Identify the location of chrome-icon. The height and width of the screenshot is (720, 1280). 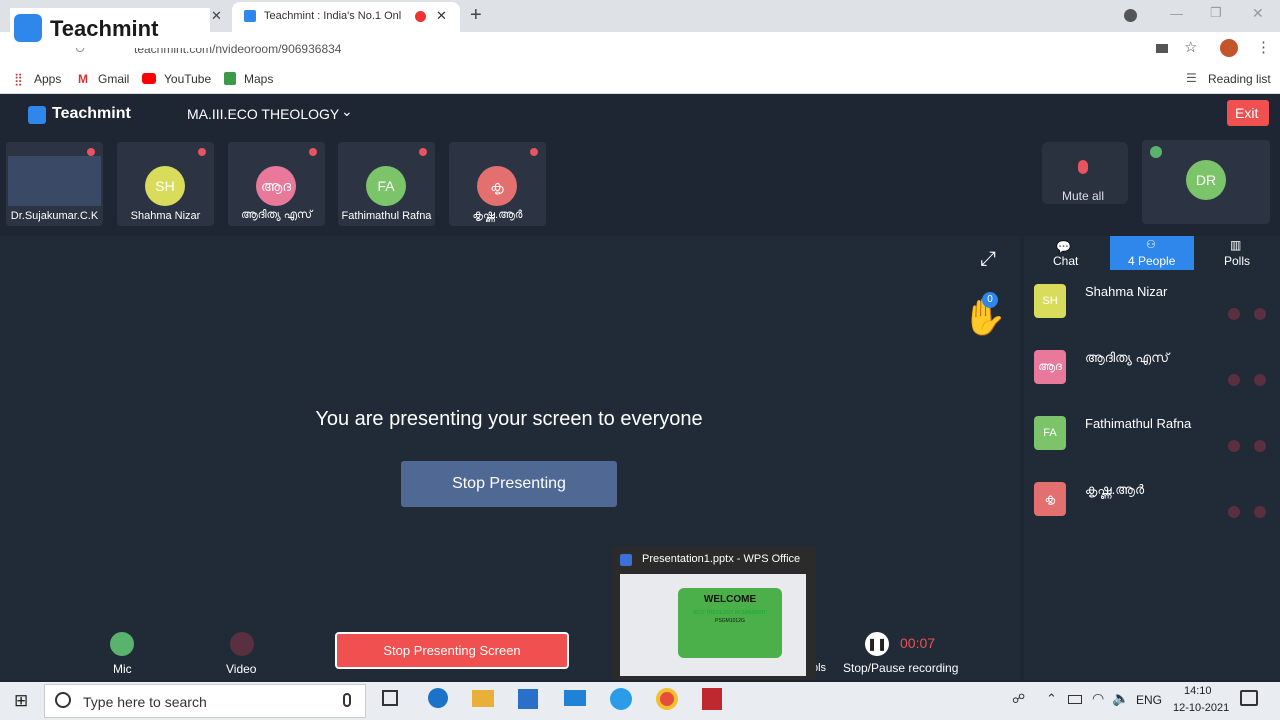
(667, 699).